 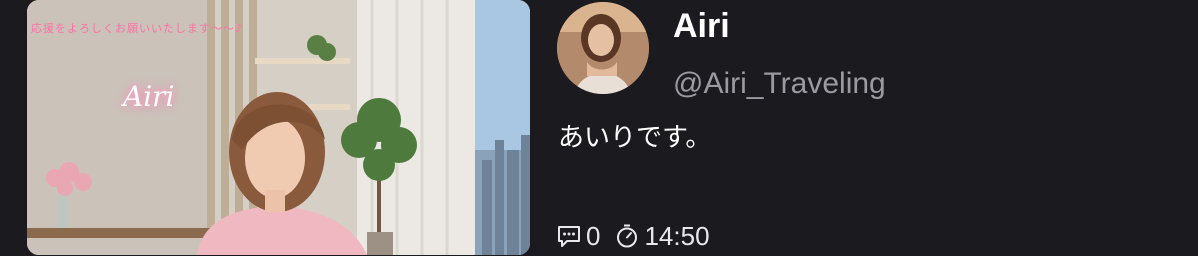 I want to click on comment-count: 0, so click(x=593, y=235).